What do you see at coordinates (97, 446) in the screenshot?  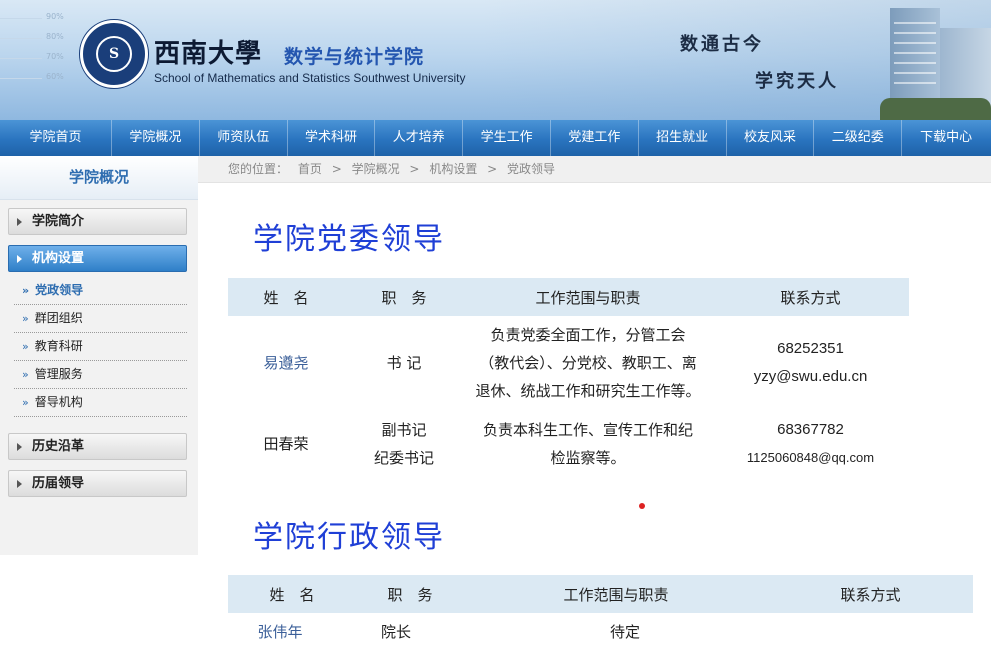 I see `sidebar-item-history: 历史沿革` at bounding box center [97, 446].